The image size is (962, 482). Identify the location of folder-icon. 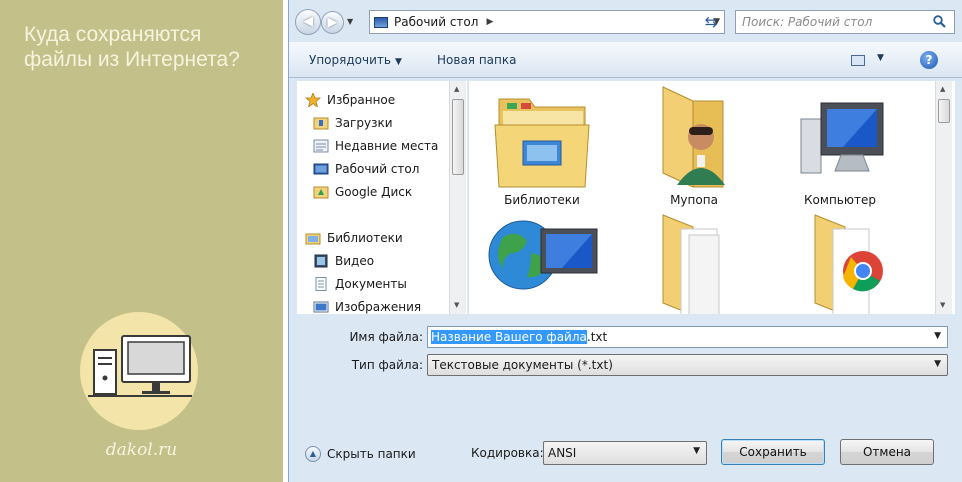
(691, 264).